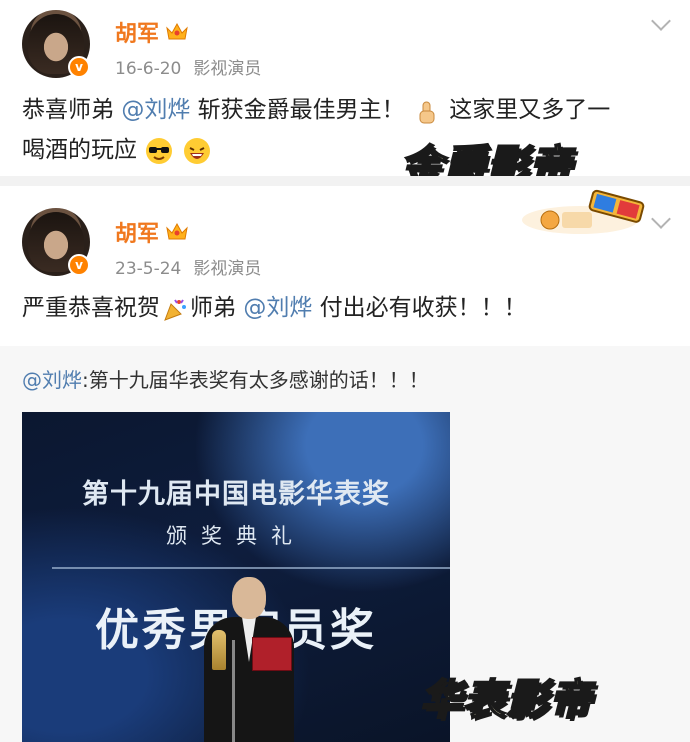 The image size is (690, 742). I want to click on photo-line2: 颁奖典礼, so click(236, 536).